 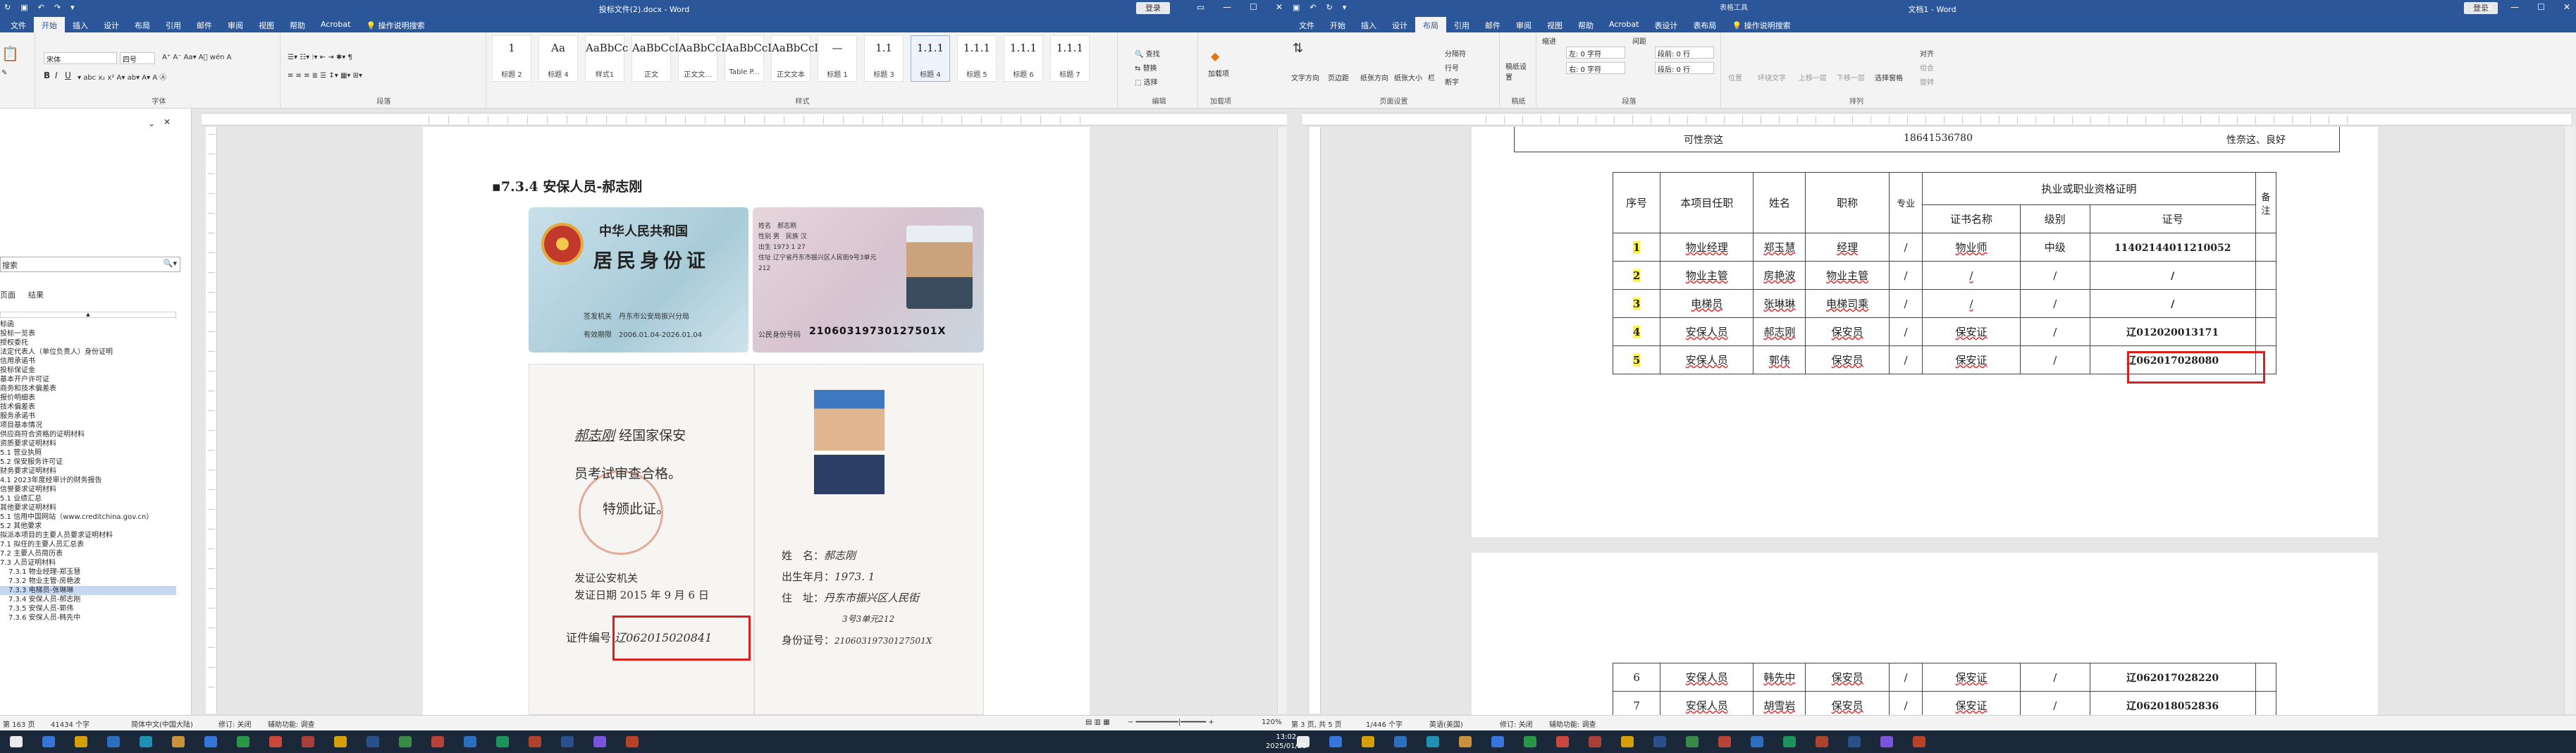 What do you see at coordinates (291, 723) in the screenshot?
I see `status-accessibility: 辅助功能: 调查` at bounding box center [291, 723].